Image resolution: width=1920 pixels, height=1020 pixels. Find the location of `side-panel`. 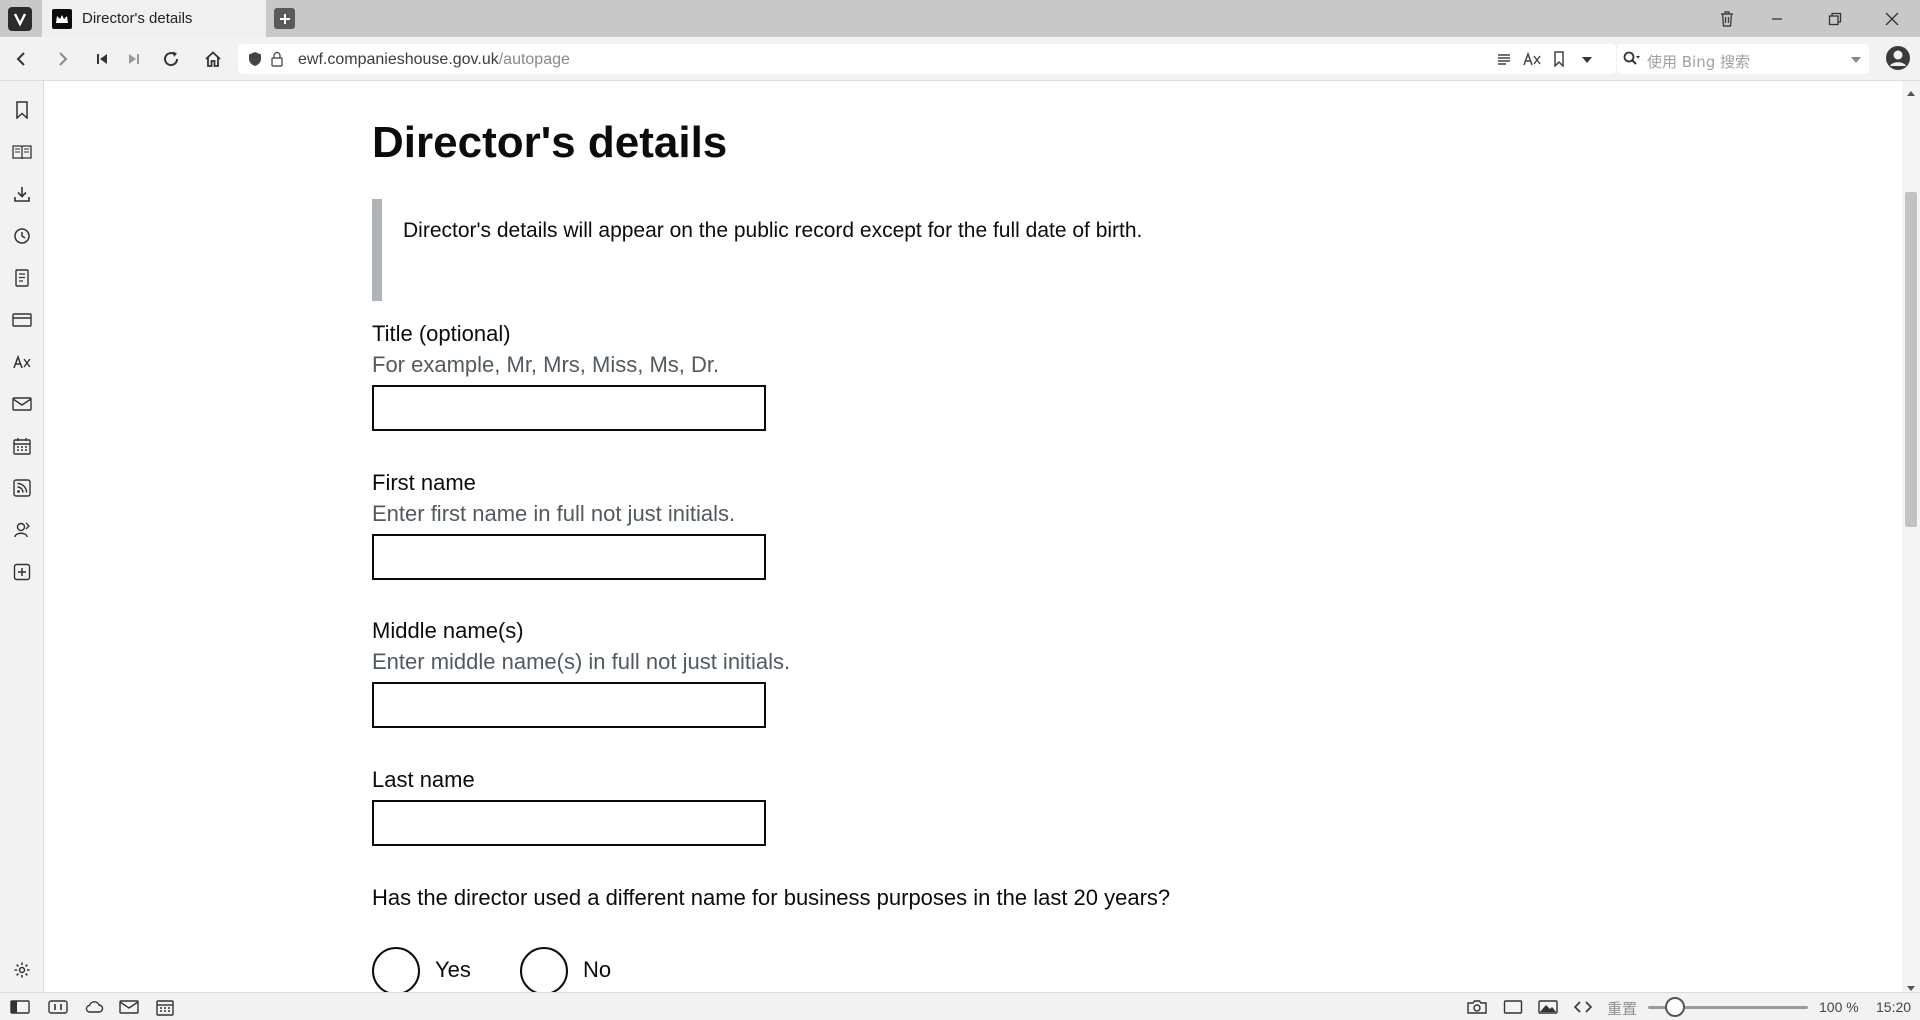

side-panel is located at coordinates (22, 536).